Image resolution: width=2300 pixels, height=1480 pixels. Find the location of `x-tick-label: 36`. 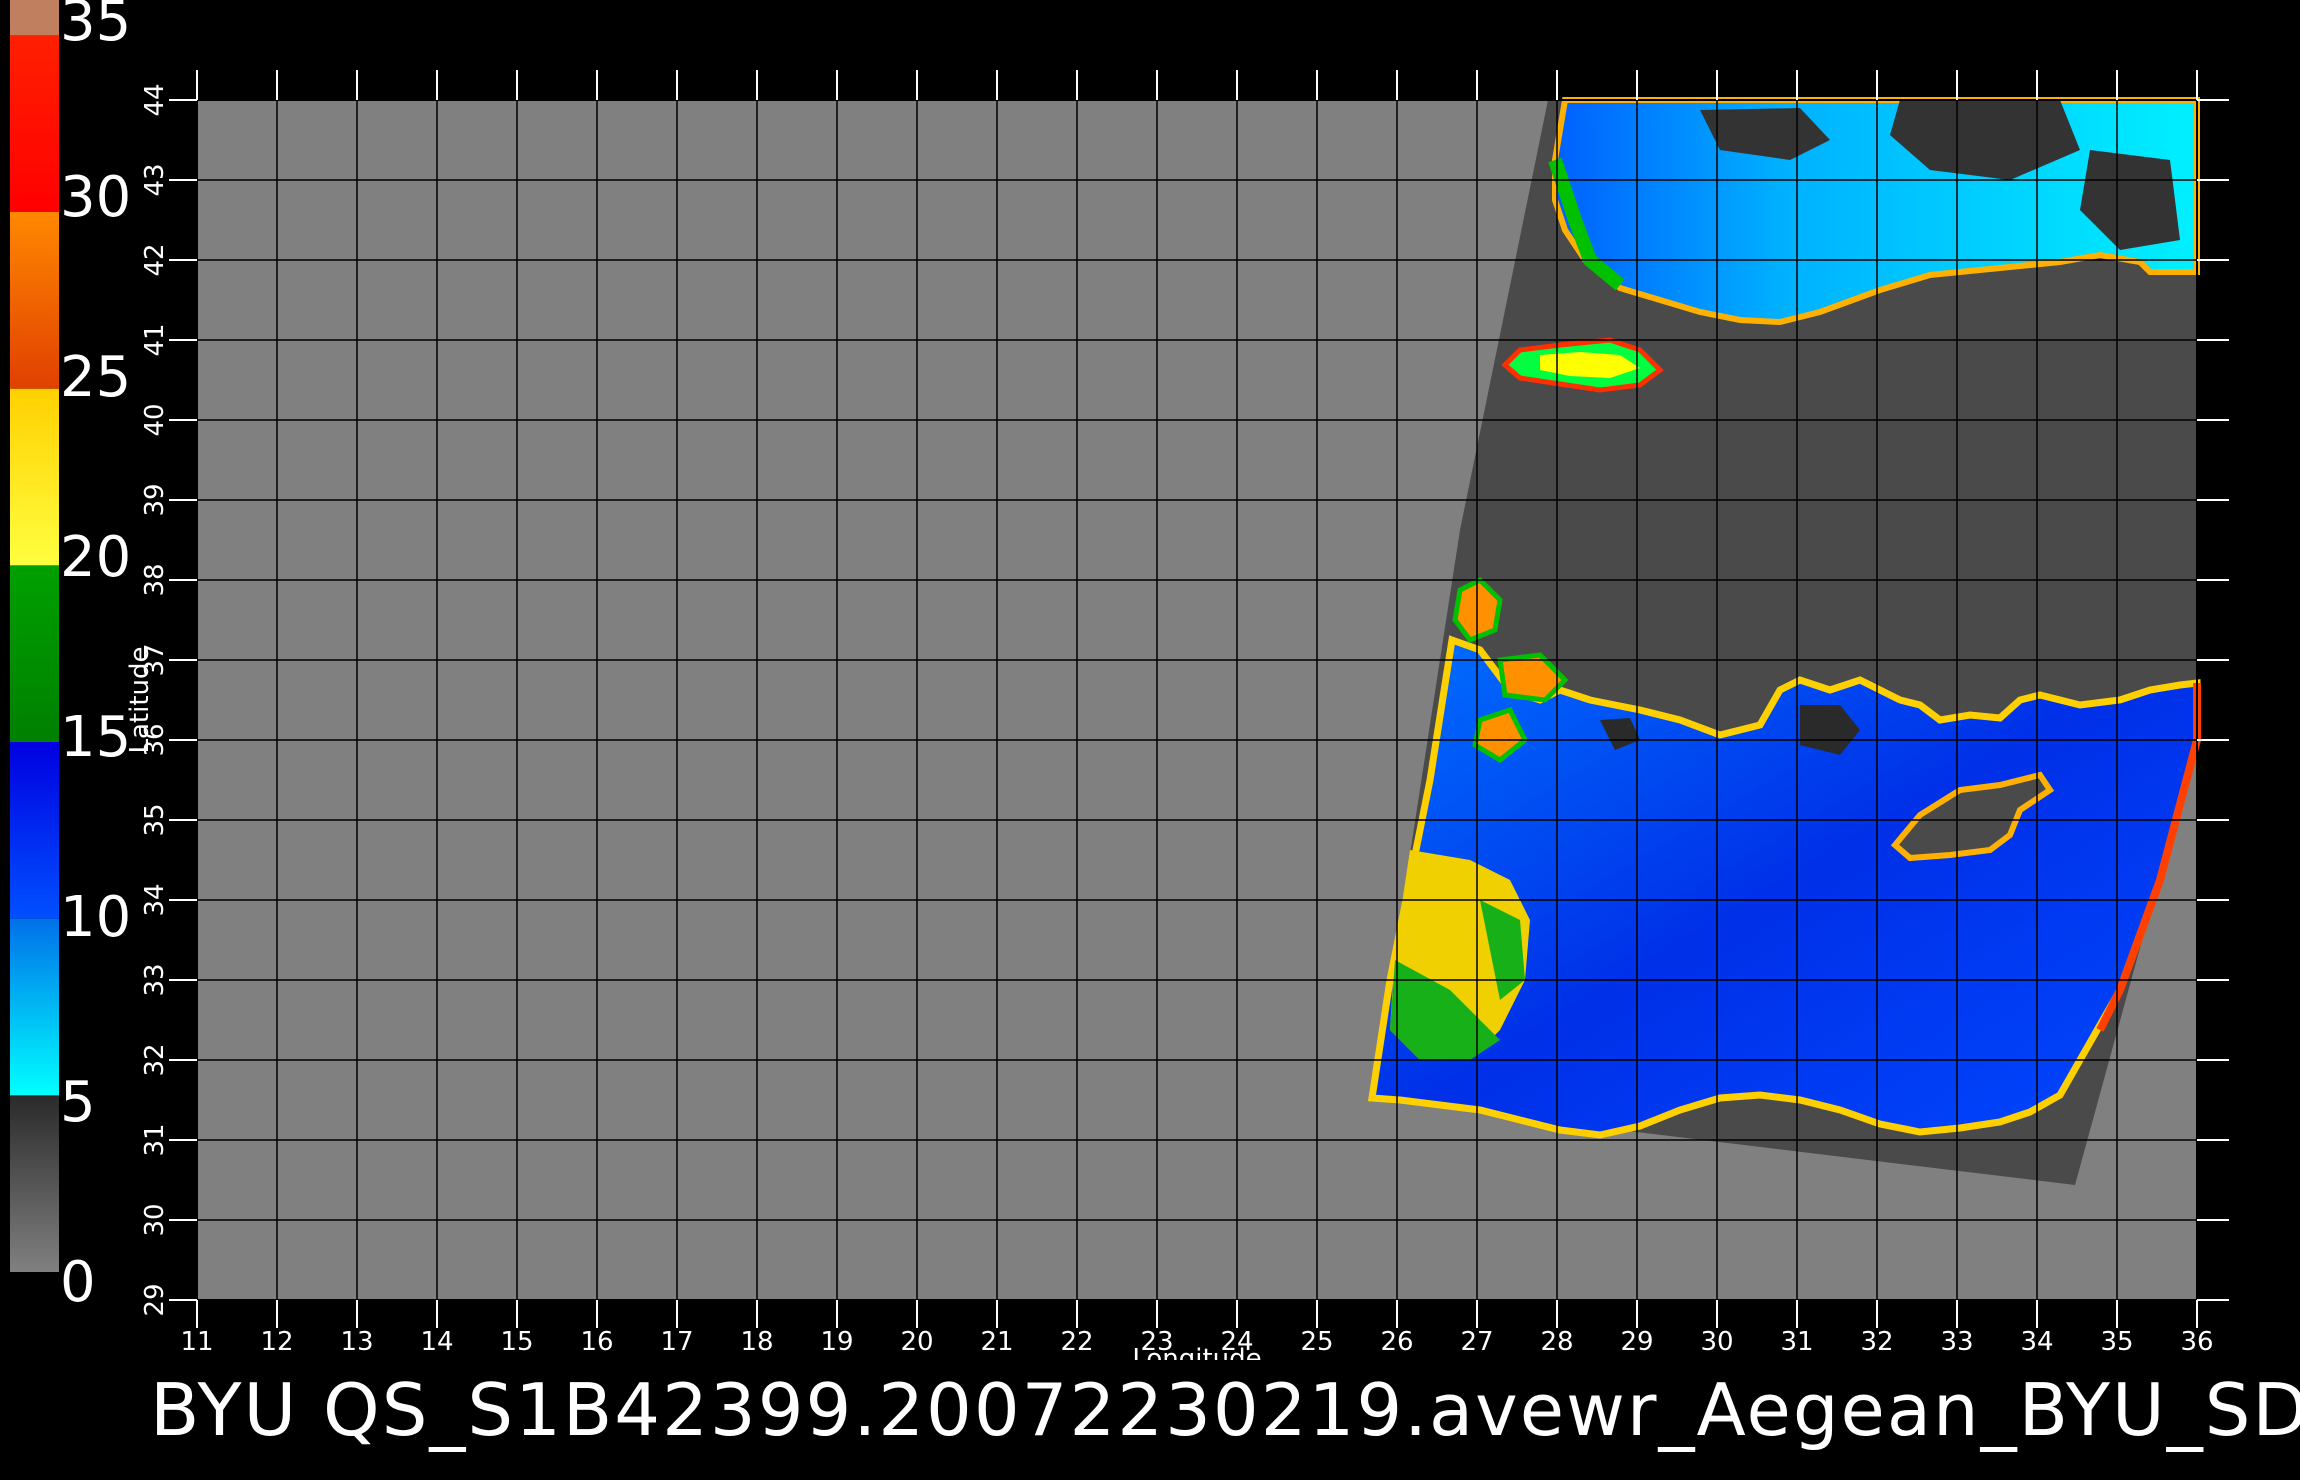

x-tick-label: 36 is located at coordinates (2196, 1342).